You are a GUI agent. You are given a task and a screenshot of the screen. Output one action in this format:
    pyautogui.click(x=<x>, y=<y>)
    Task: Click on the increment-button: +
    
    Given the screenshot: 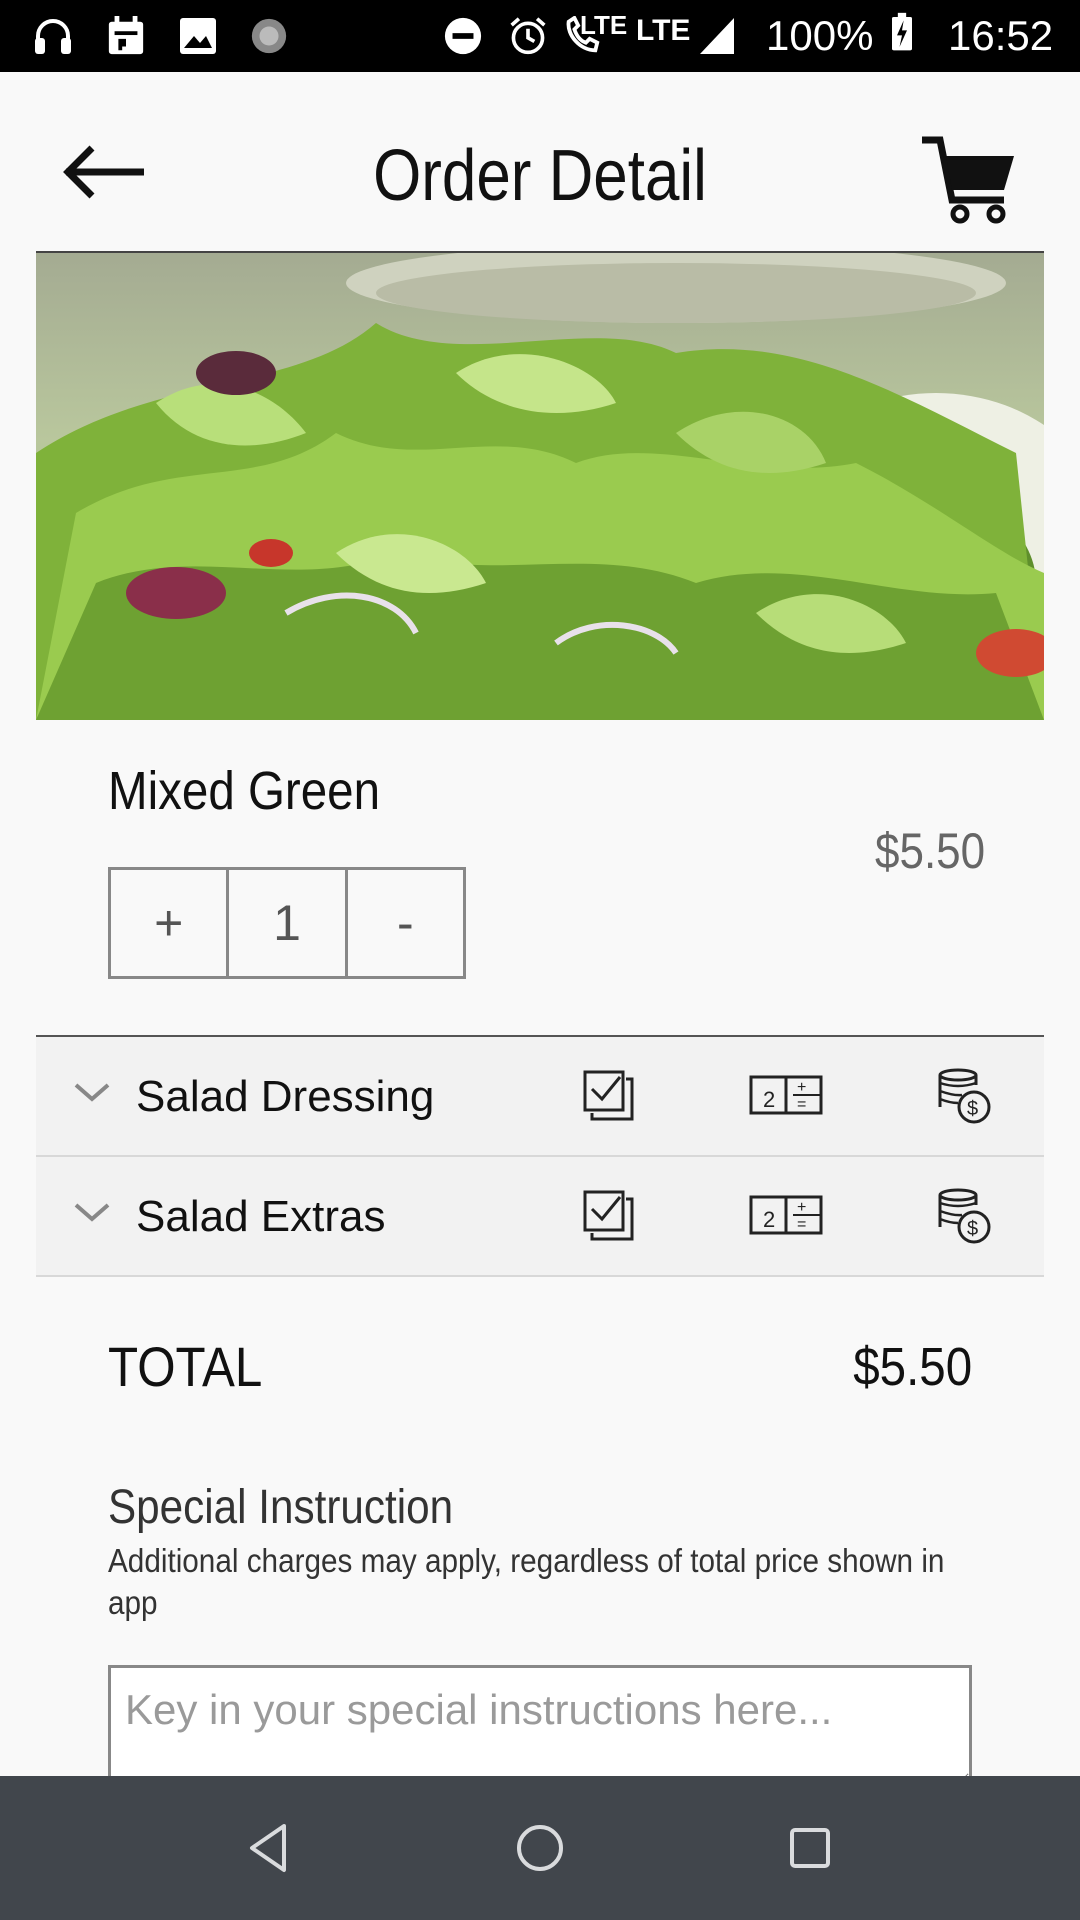 What is the action you would take?
    pyautogui.click(x=170, y=923)
    